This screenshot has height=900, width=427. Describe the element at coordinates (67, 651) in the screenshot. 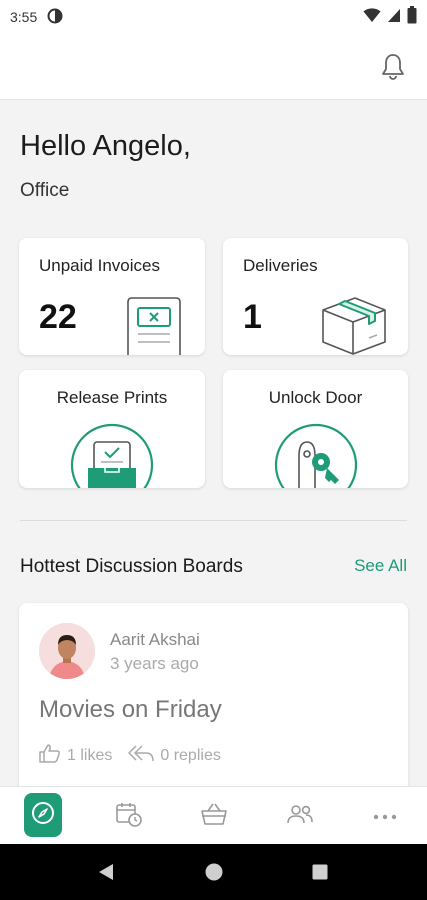

I see `author-avatar` at that location.